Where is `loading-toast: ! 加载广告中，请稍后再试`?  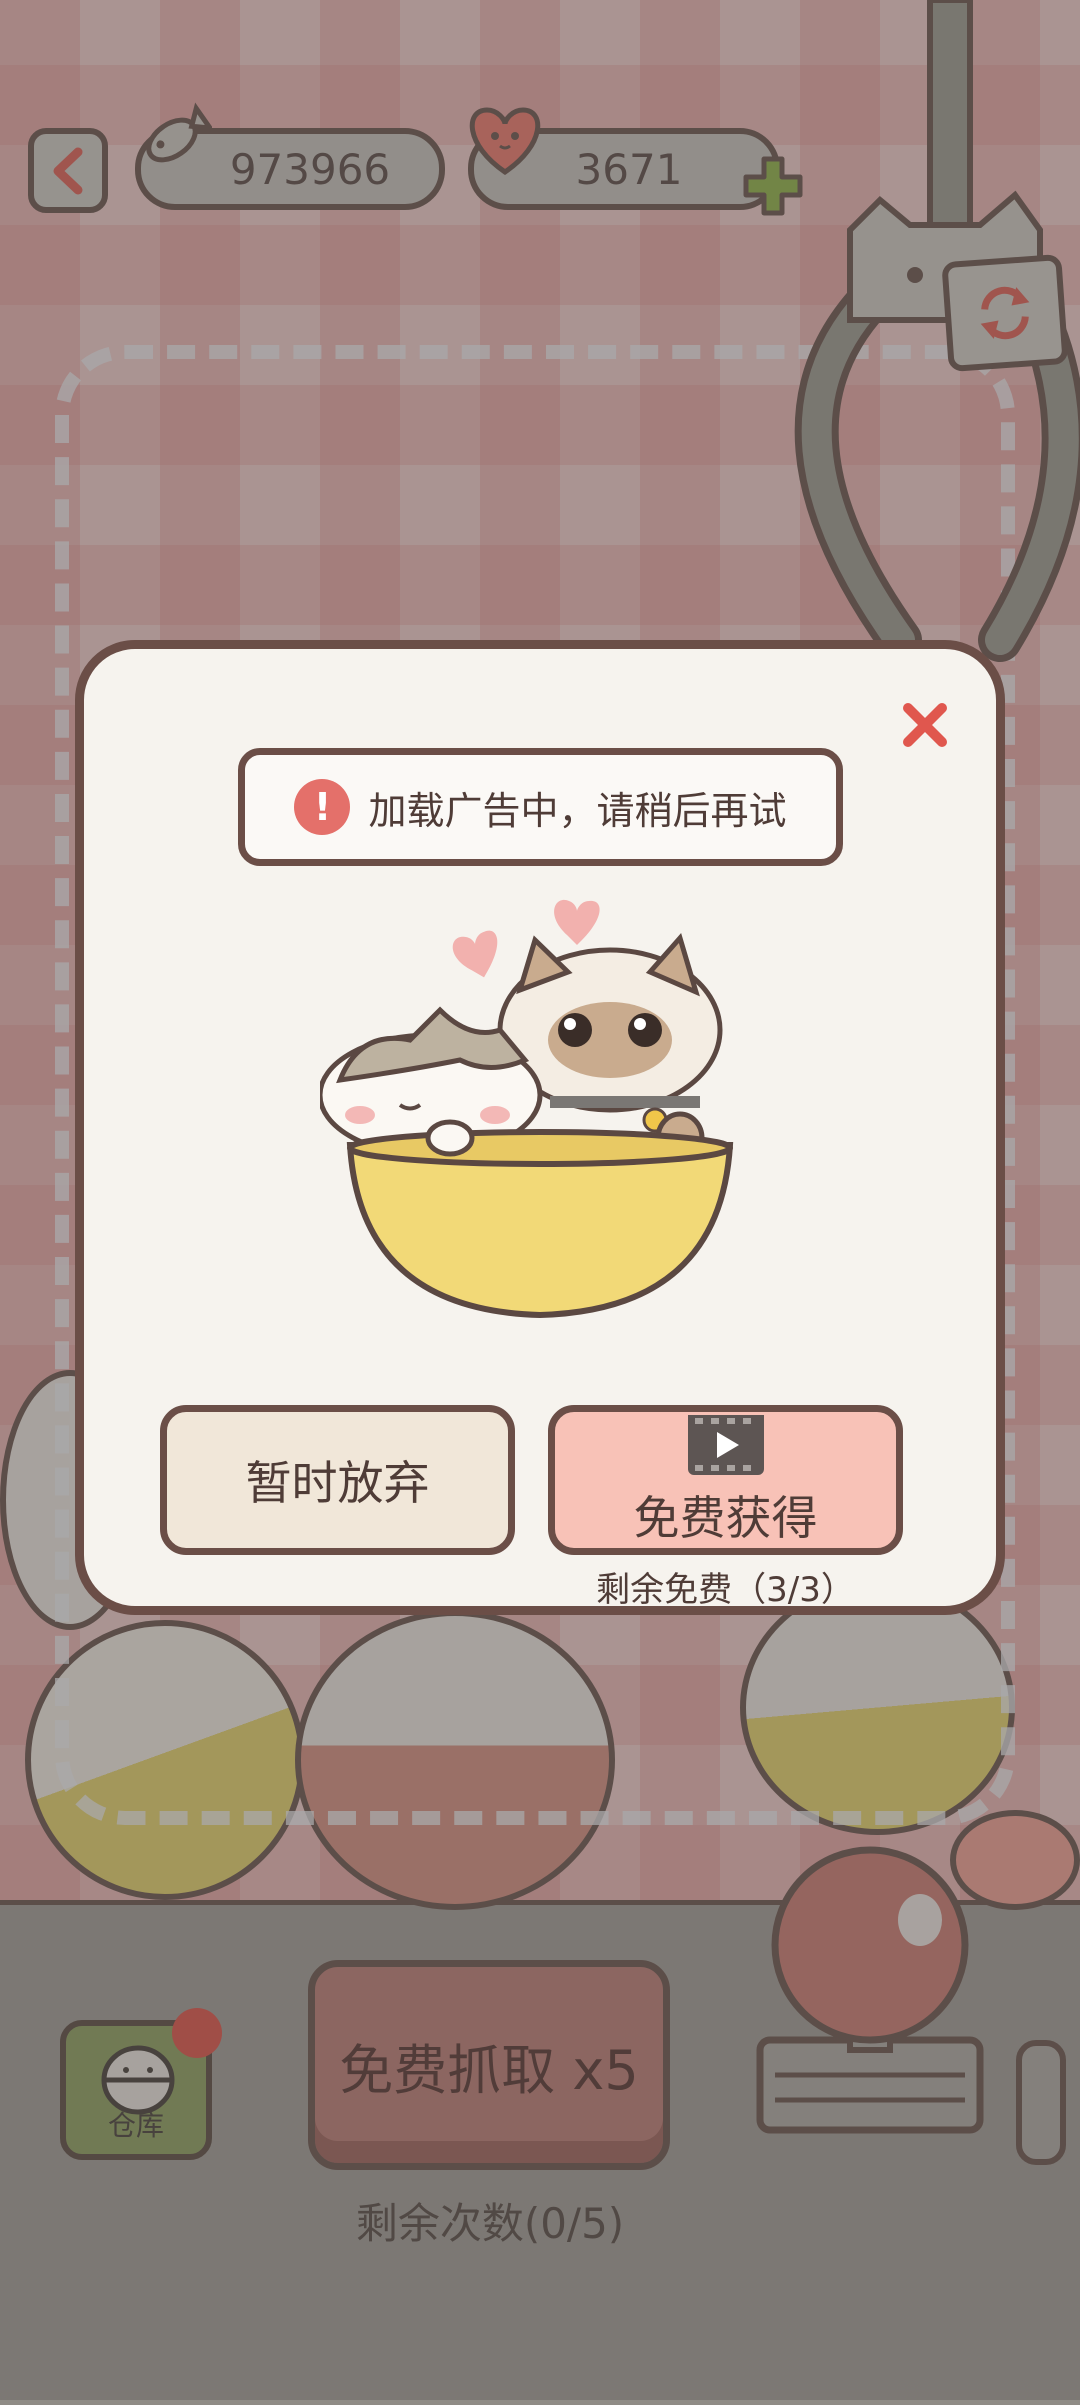 loading-toast: ! 加载广告中，请稍后再试 is located at coordinates (540, 807).